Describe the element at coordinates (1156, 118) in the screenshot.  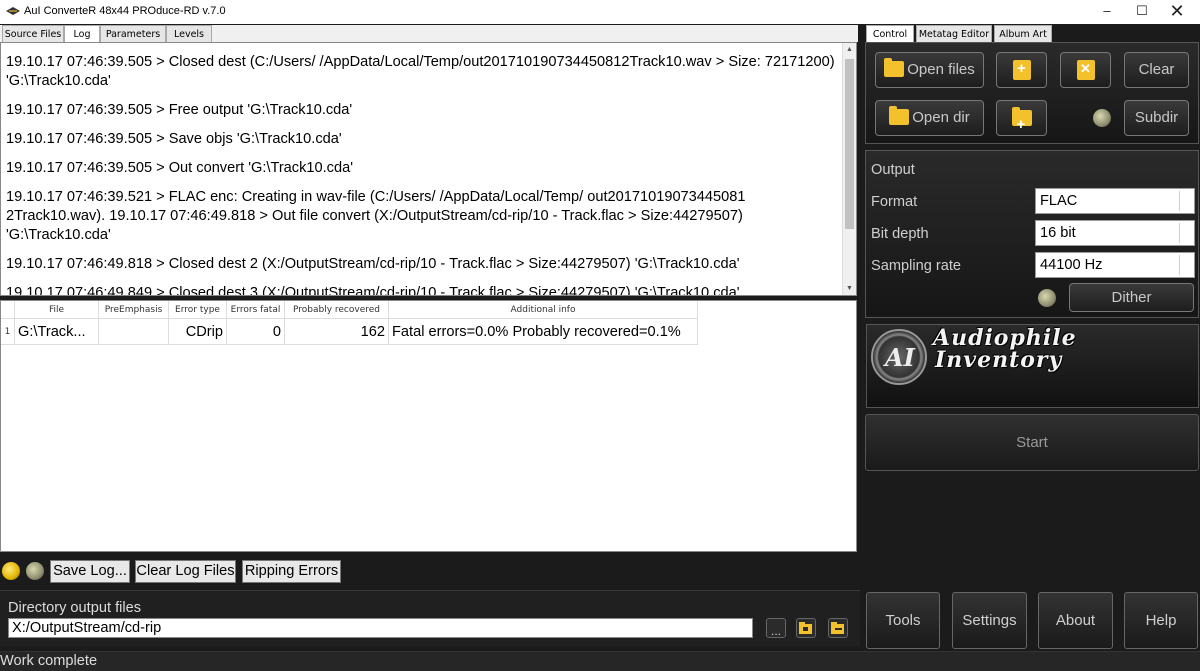
I see `subdir-button: Subdir` at that location.